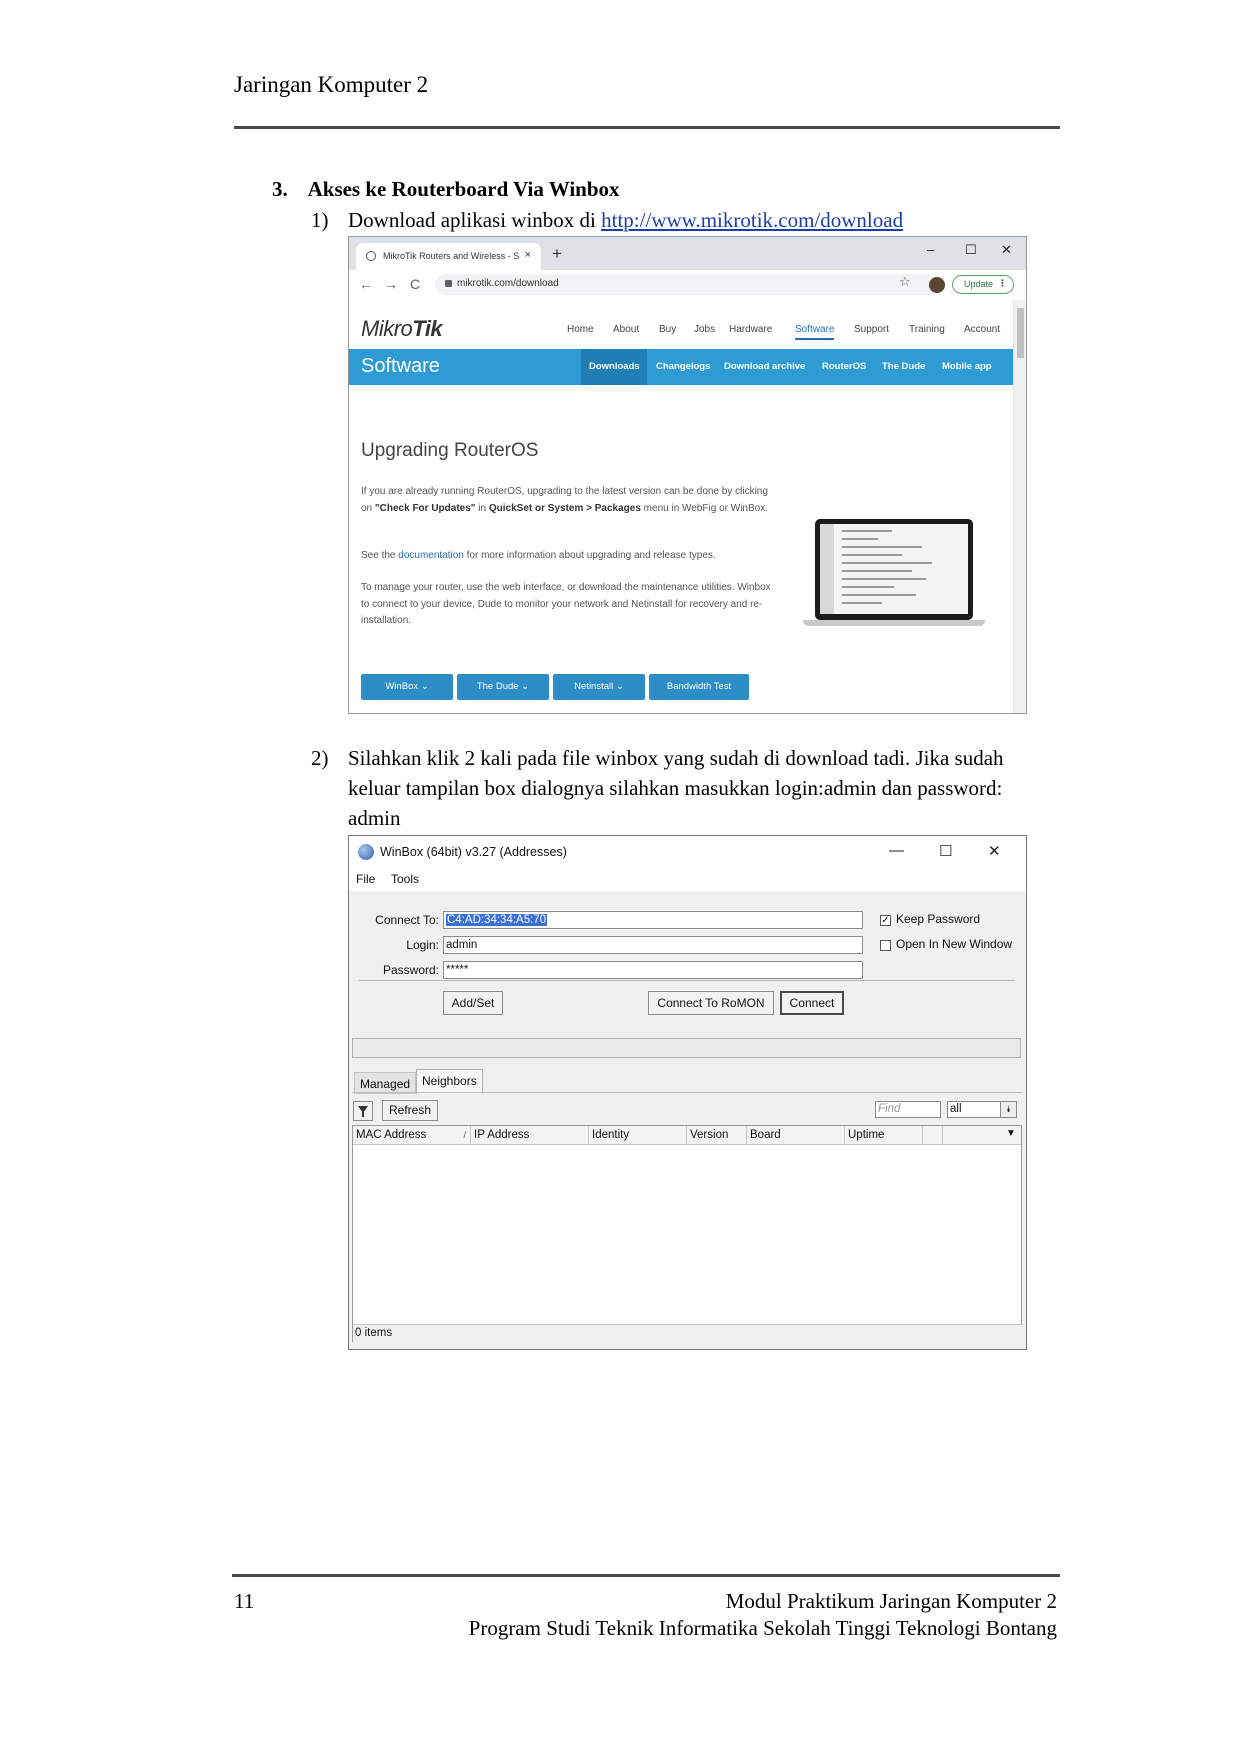  Describe the element at coordinates (704, 329) in the screenshot. I see `nav-jobs: Jobs` at that location.